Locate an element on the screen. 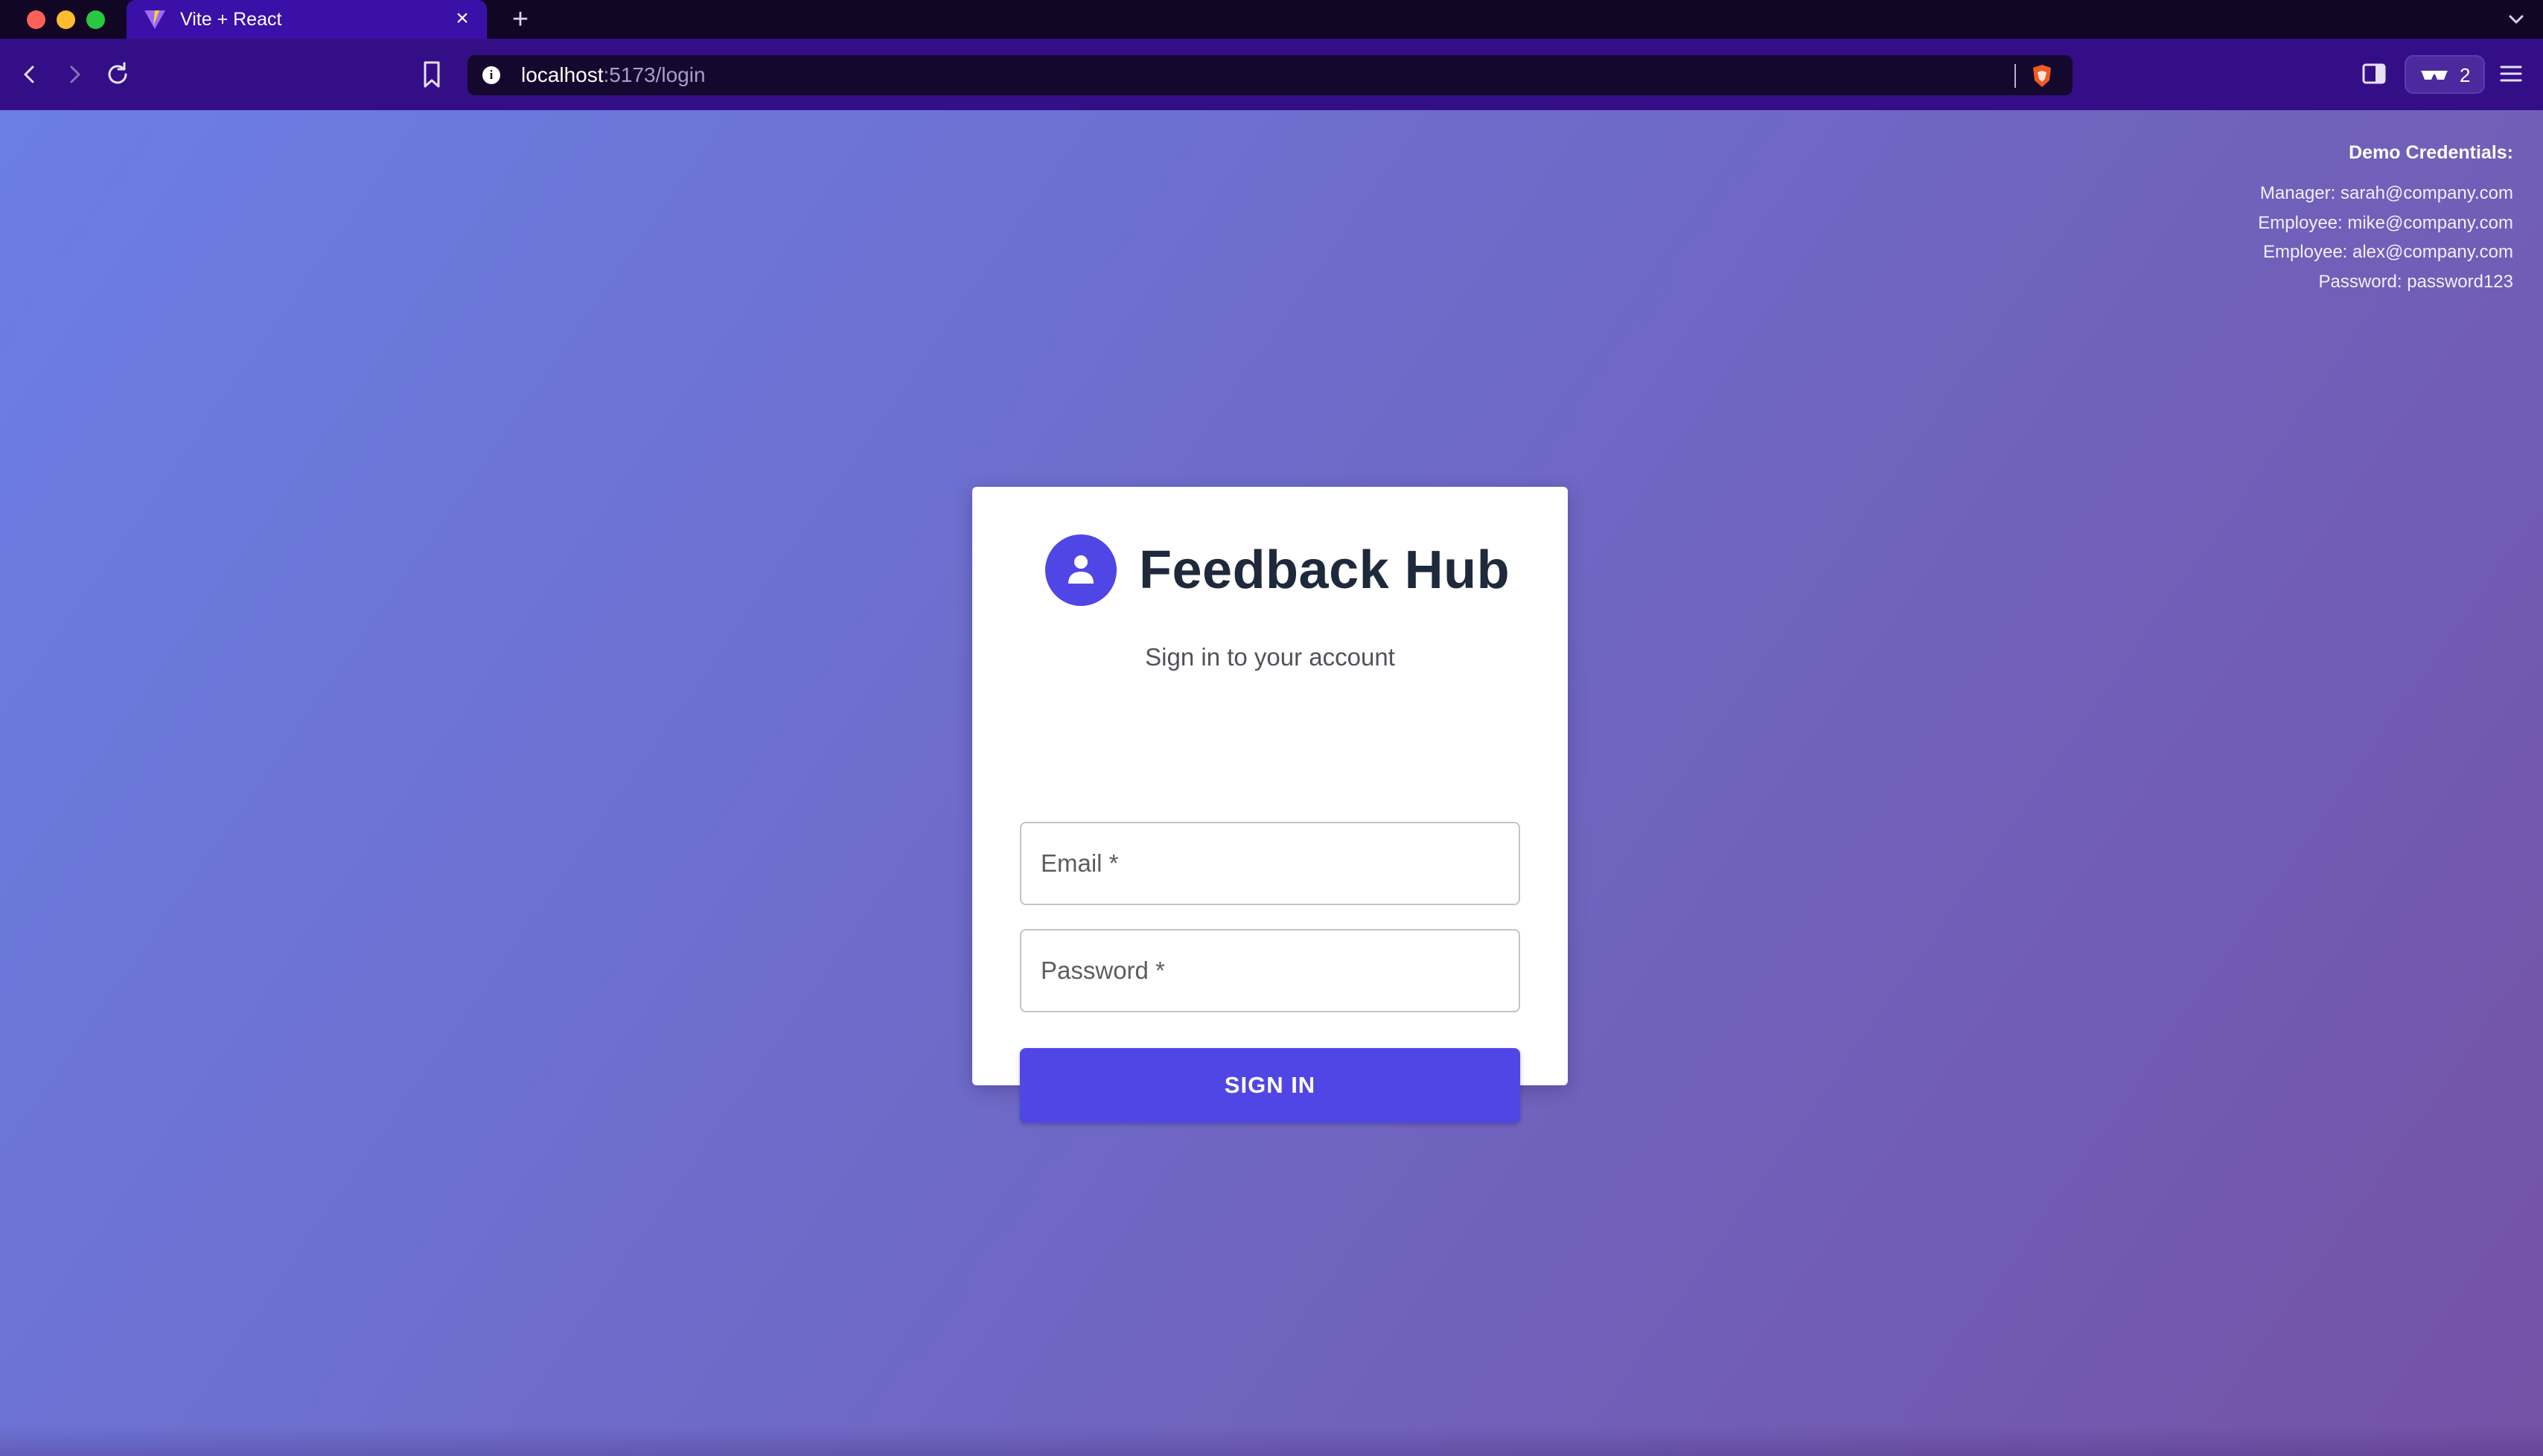  browser-toolbar: i localhost:5173/login 2 is located at coordinates (1271, 74).